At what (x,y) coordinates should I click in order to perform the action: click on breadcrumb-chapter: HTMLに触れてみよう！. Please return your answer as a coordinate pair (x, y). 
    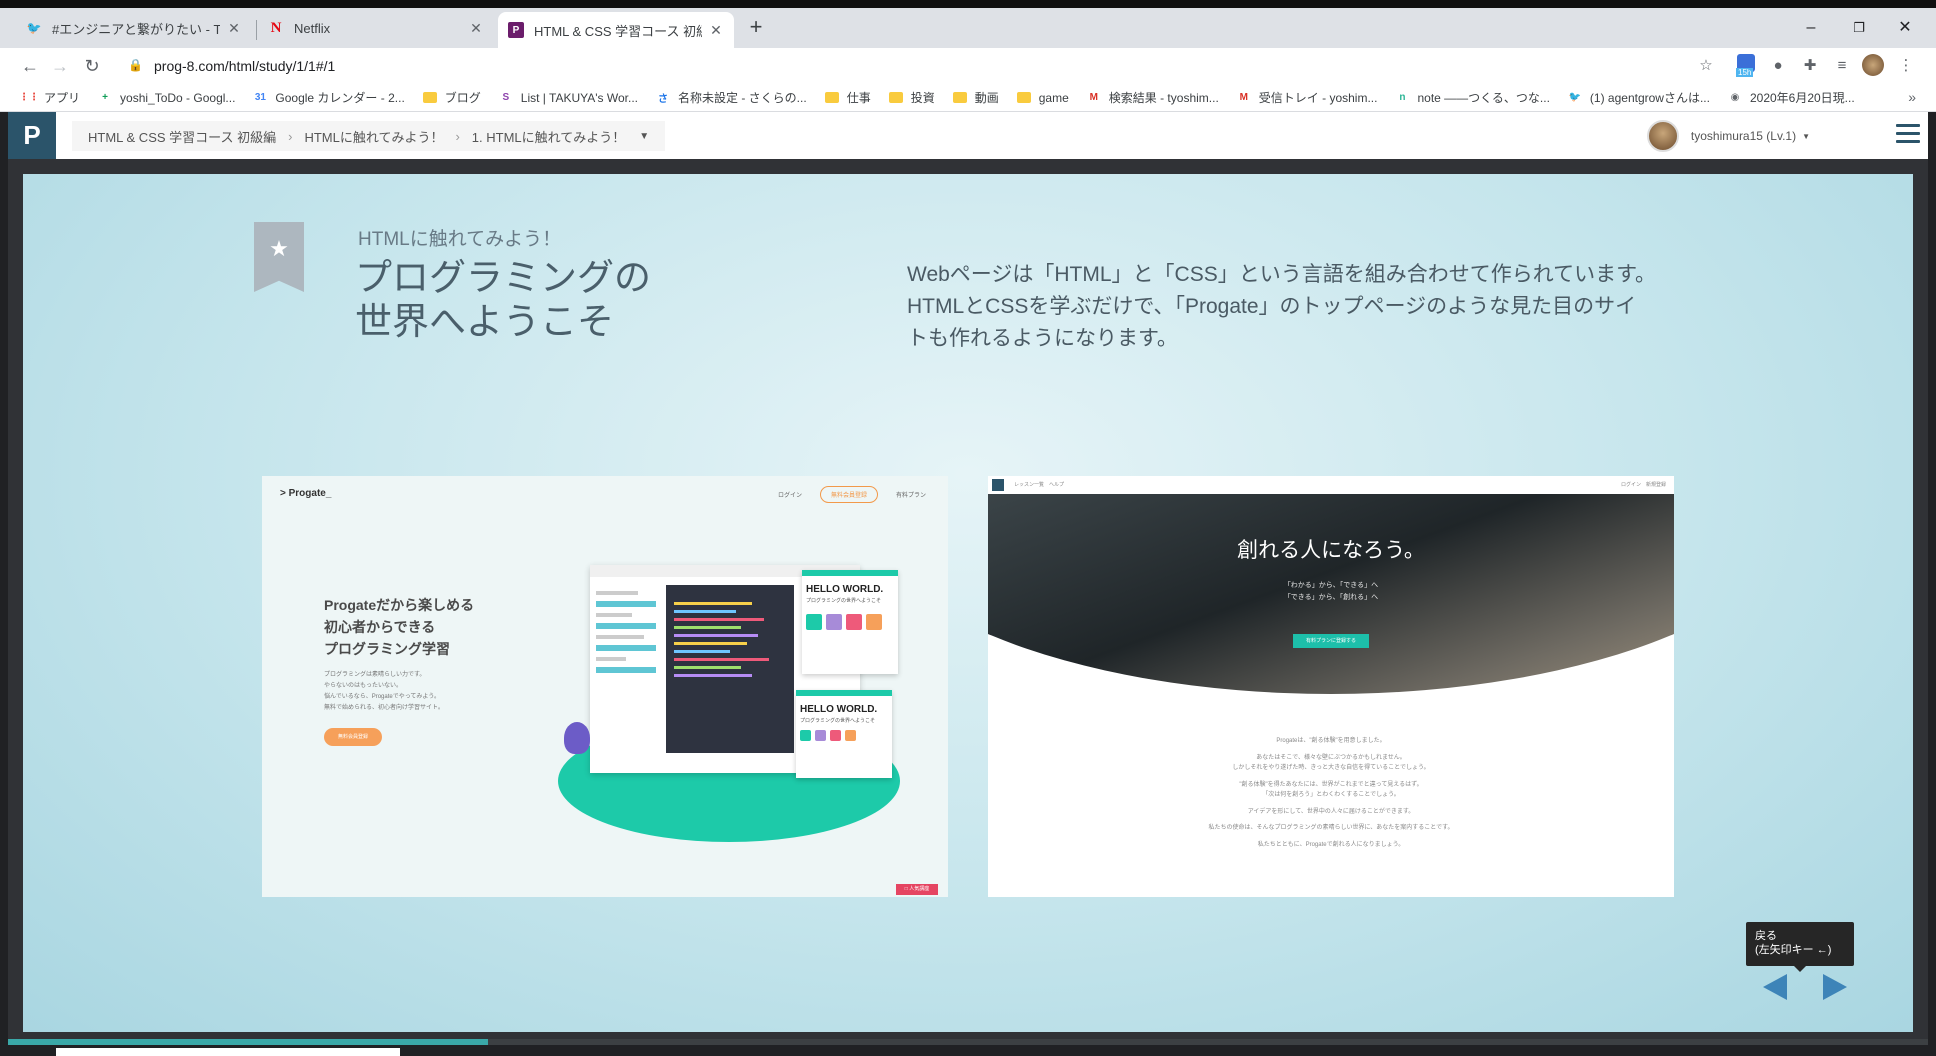
    Looking at the image, I should click on (373, 136).